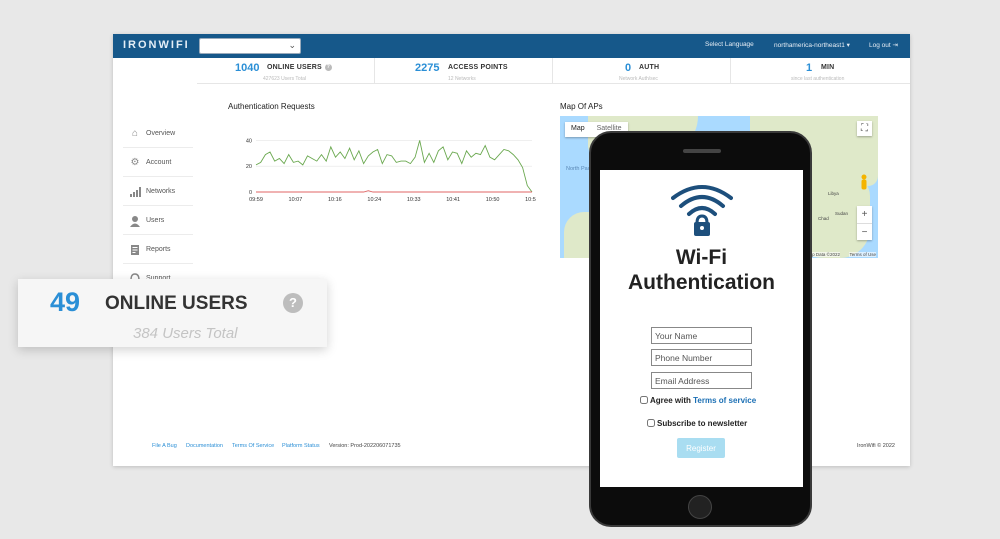 This screenshot has height=539, width=1000. I want to click on callout-sub: 384 Users Total, so click(185, 333).